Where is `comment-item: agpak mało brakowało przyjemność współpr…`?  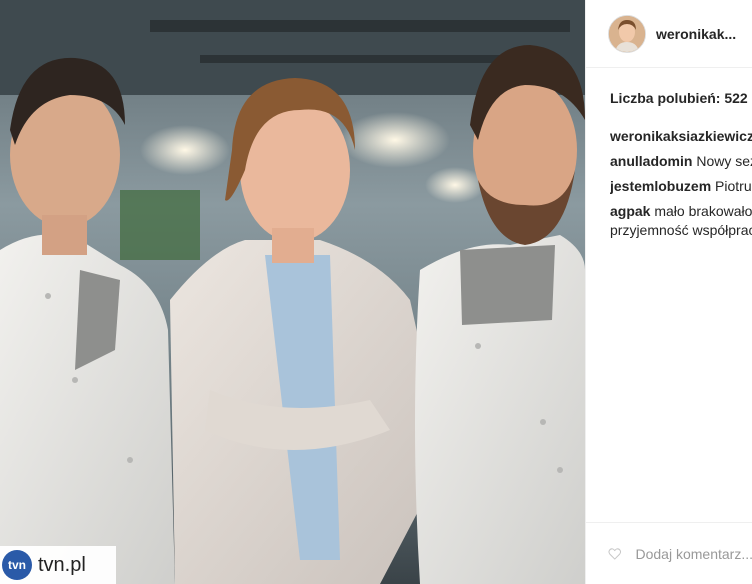
comment-item: agpak mało brakowało przyjemność współpr… is located at coordinates (681, 221).